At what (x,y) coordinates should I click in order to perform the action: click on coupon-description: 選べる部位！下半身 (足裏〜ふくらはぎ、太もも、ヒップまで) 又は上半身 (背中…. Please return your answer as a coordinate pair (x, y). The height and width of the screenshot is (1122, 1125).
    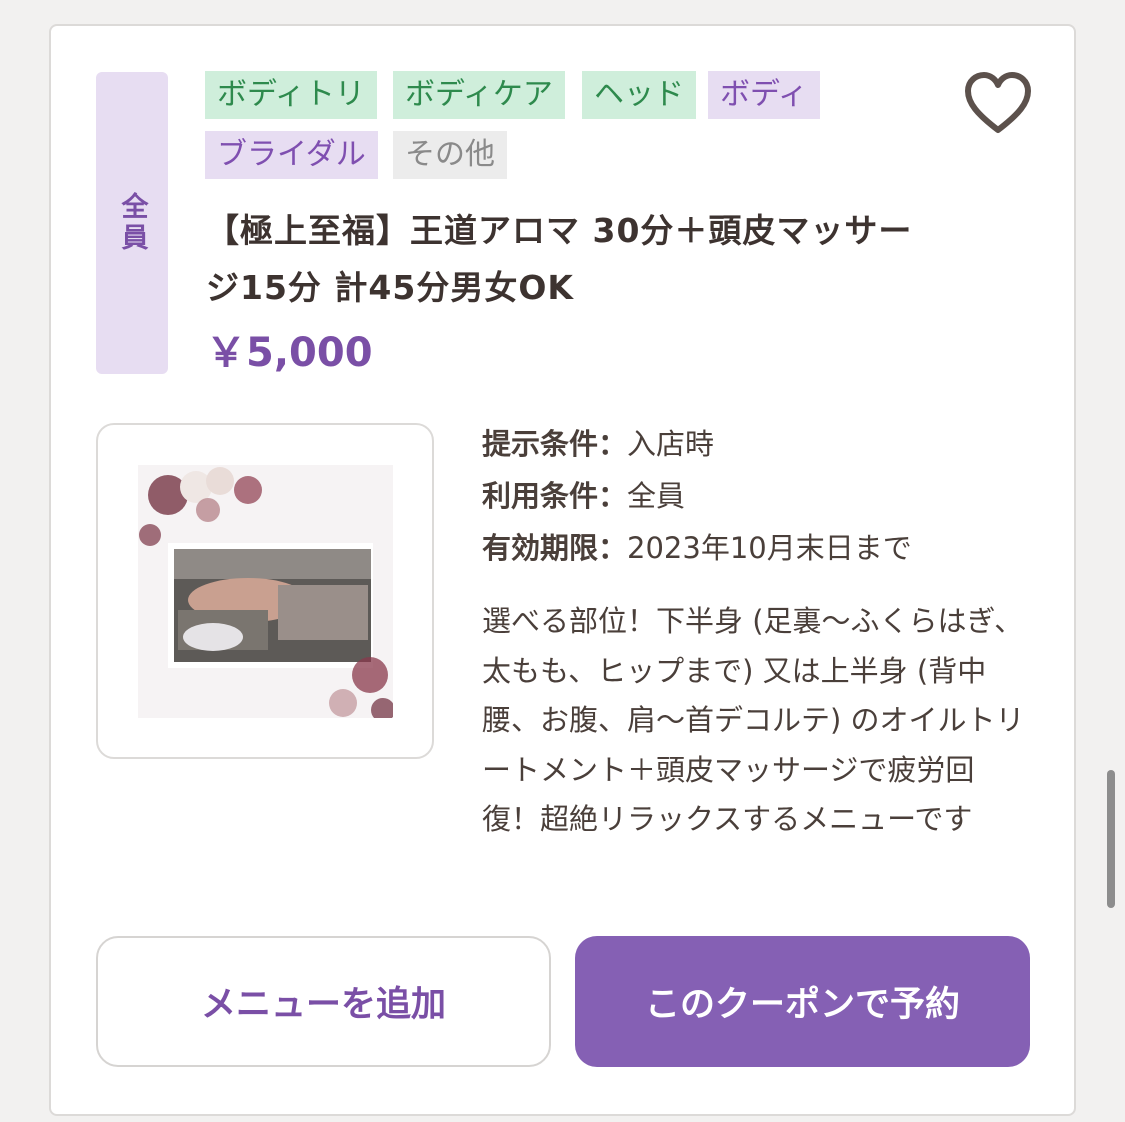
    Looking at the image, I should click on (753, 720).